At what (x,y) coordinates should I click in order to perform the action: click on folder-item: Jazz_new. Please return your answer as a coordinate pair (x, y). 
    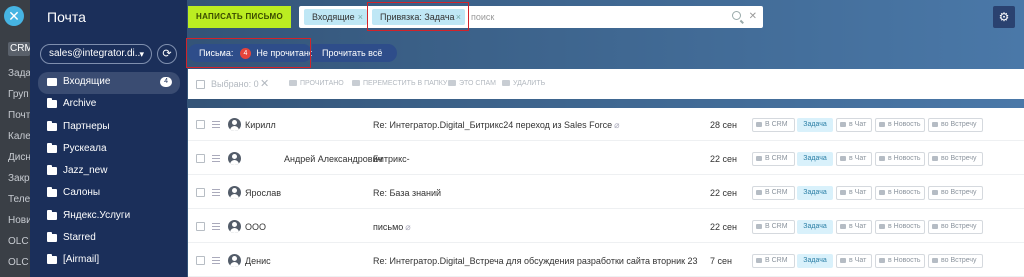
    Looking at the image, I should click on (109, 172).